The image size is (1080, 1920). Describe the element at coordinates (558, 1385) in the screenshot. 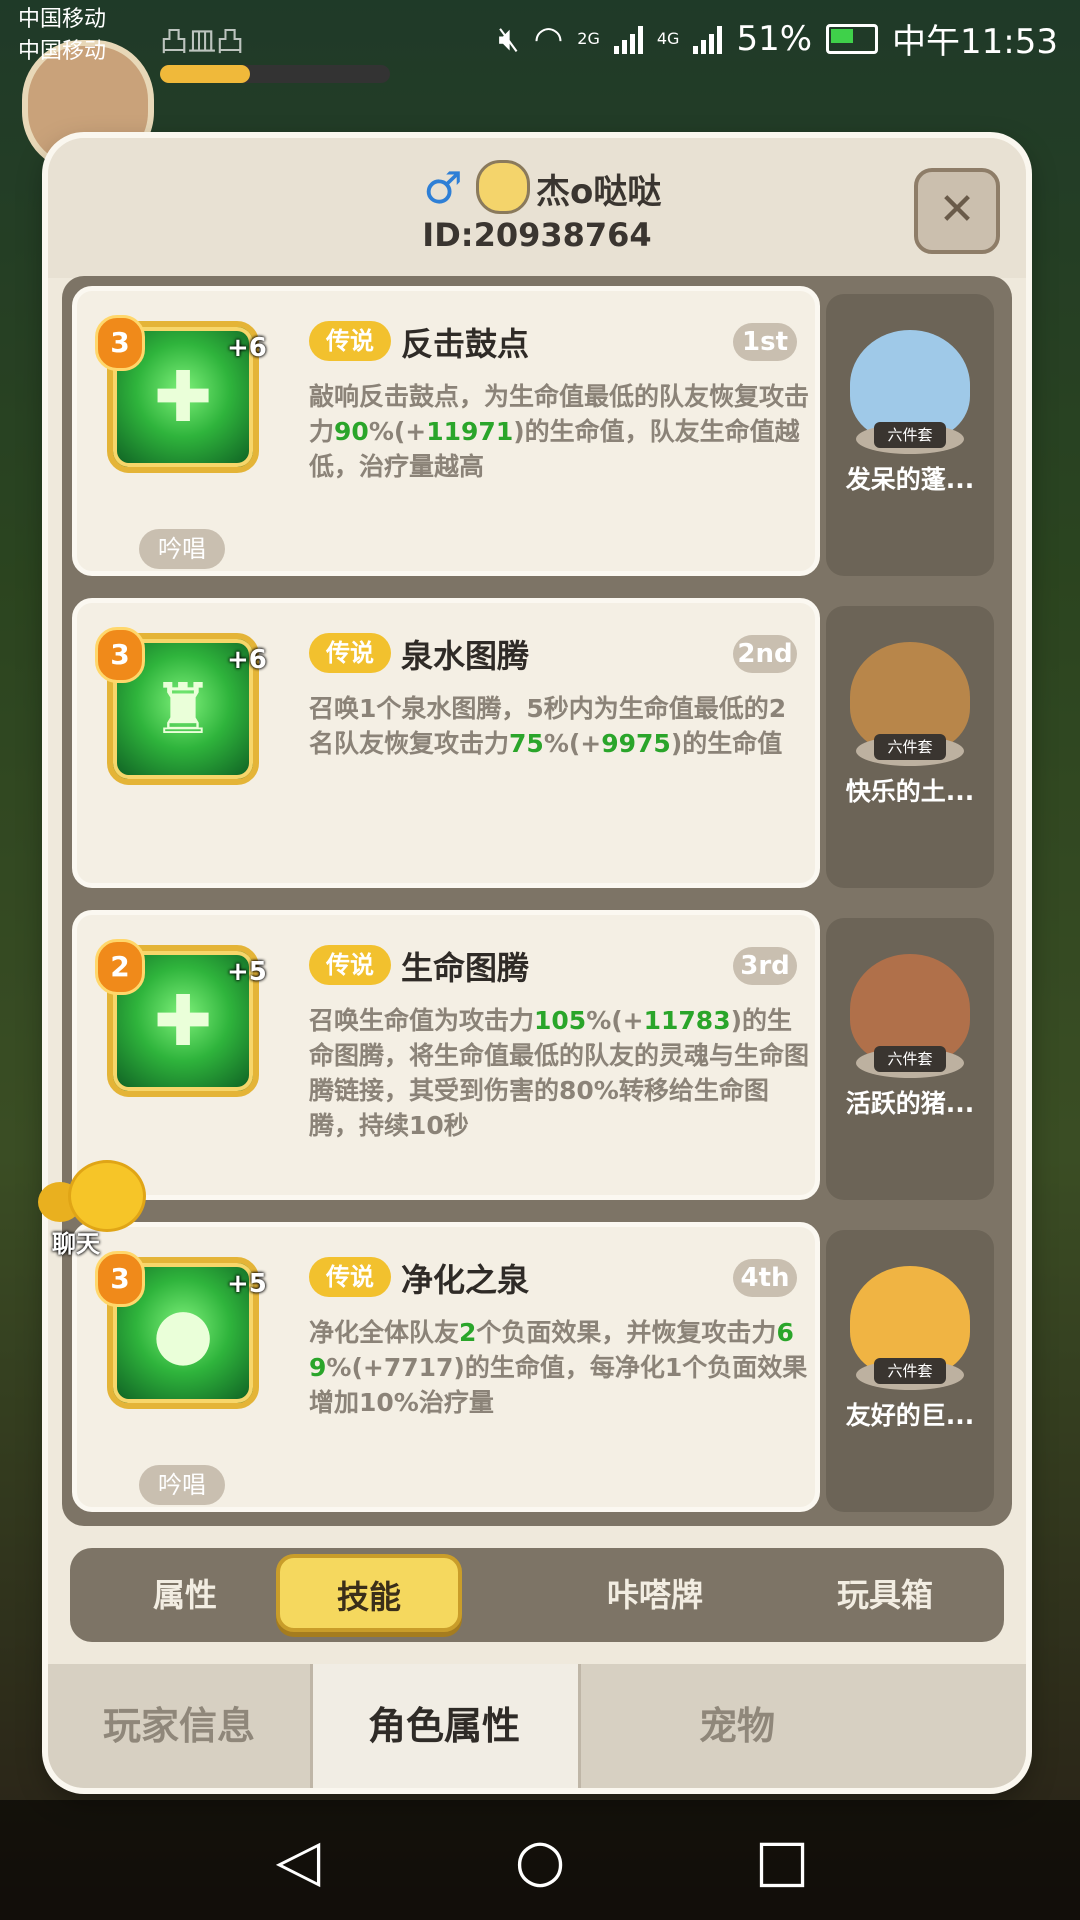

I see `skill-desc-part: %(+7717)的生命值，每净化1个负面效果增加10%治疗量` at that location.